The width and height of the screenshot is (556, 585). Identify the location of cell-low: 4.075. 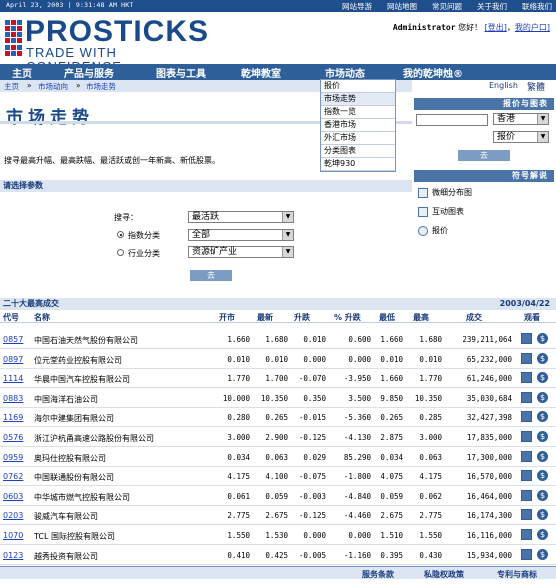
(391, 477).